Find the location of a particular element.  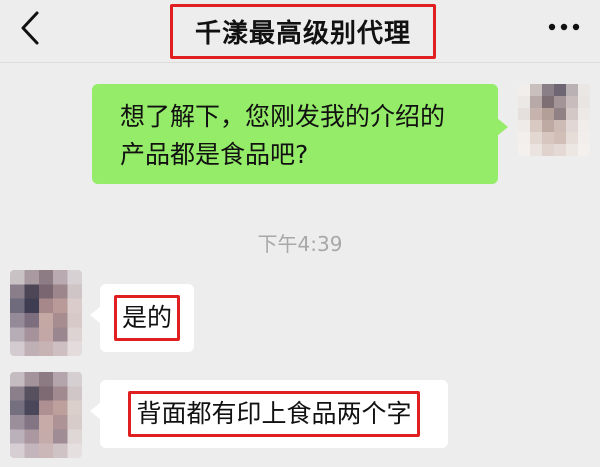

sent-message-line: 想了解下，您刚发我的介绍的 is located at coordinates (283, 116).